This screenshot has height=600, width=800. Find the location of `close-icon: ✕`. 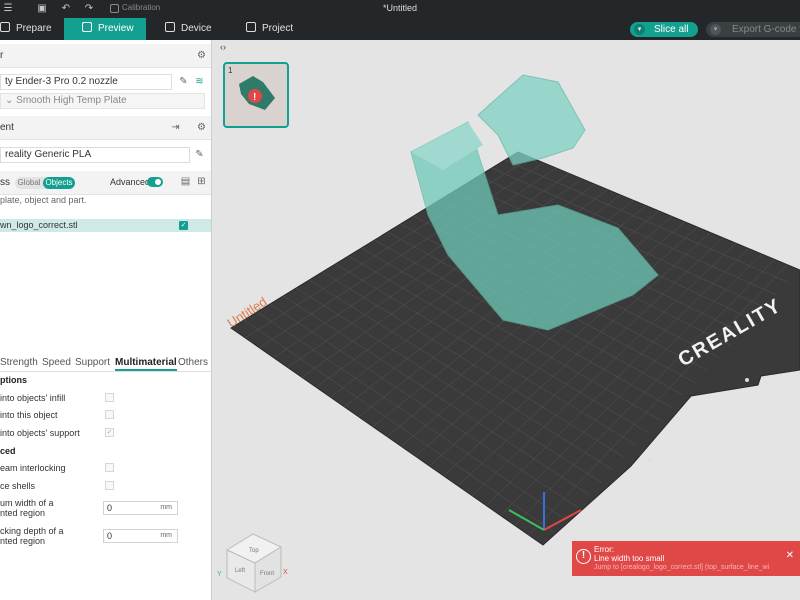

close-icon: ✕ is located at coordinates (790, 555).